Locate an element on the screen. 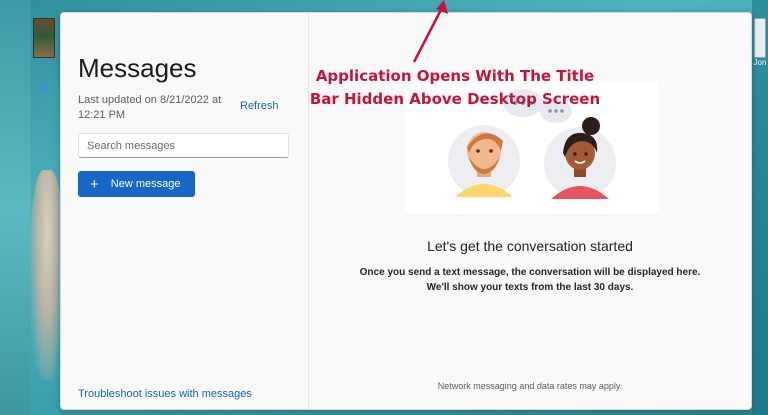 The width and height of the screenshot is (768, 415). annotation-line: Bar Hidden Above Desktop Screen is located at coordinates (455, 99).